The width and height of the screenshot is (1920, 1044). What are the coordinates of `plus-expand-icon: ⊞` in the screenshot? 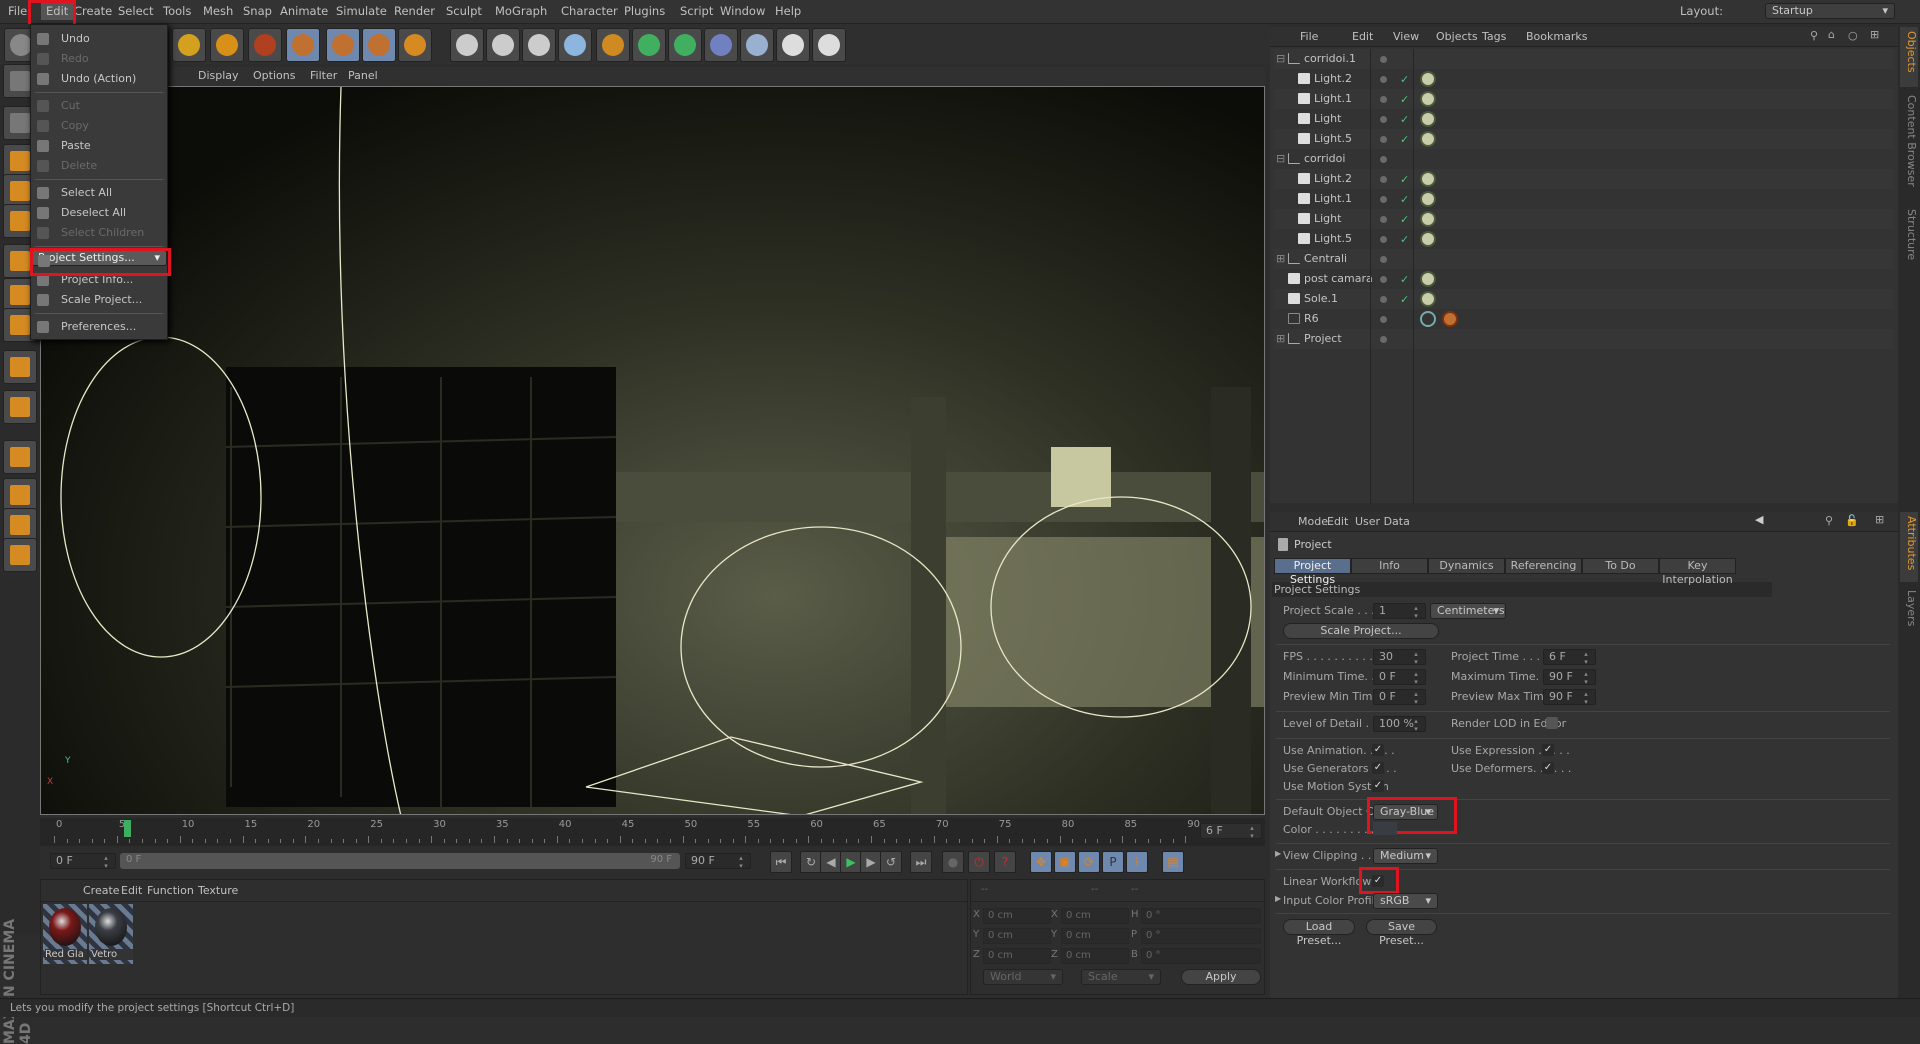 It's located at (1280, 339).